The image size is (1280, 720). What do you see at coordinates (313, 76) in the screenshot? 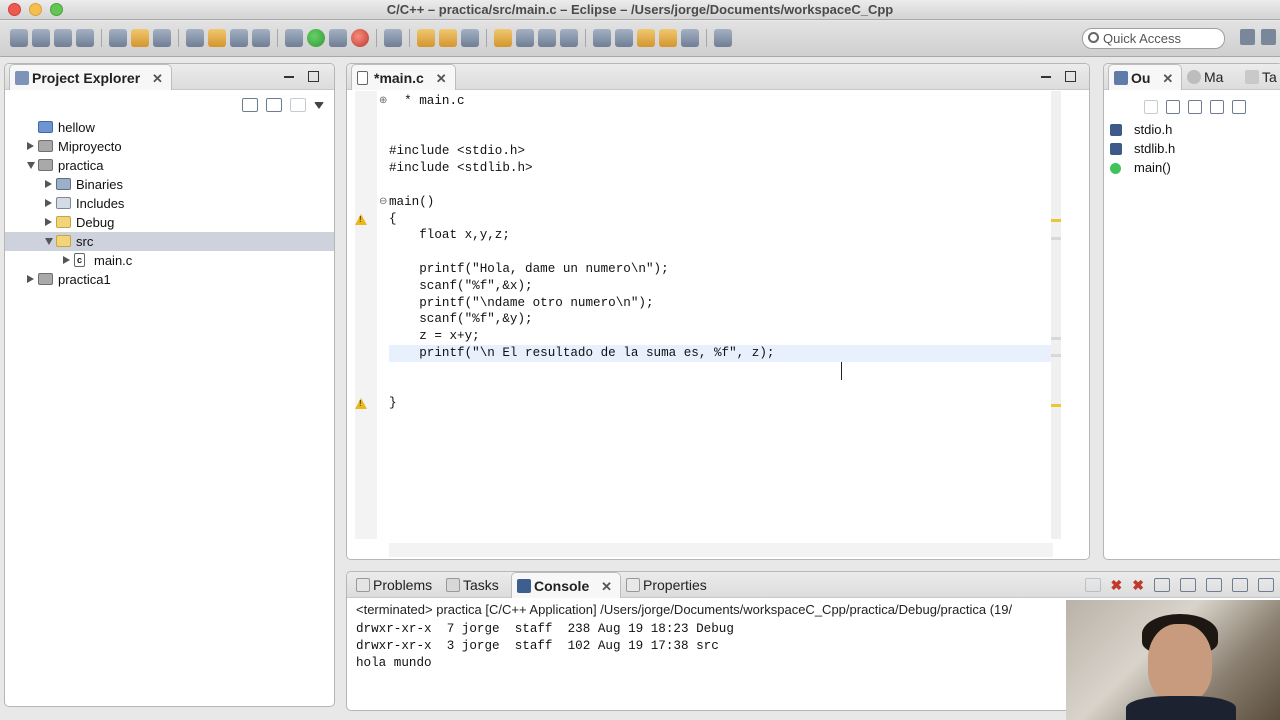
I see `maximize-view-button` at bounding box center [313, 76].